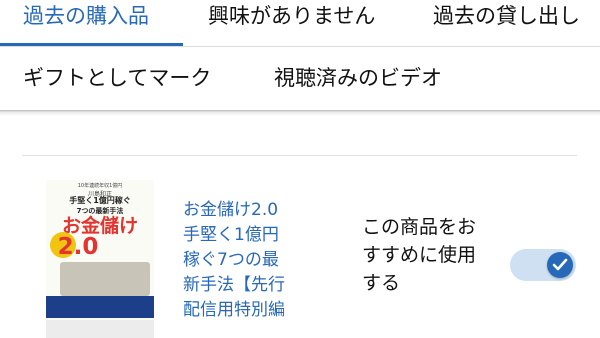  Describe the element at coordinates (100, 200) in the screenshot. I see `cover-subtitle-1: 手堅く1億円稼ぐ` at that location.